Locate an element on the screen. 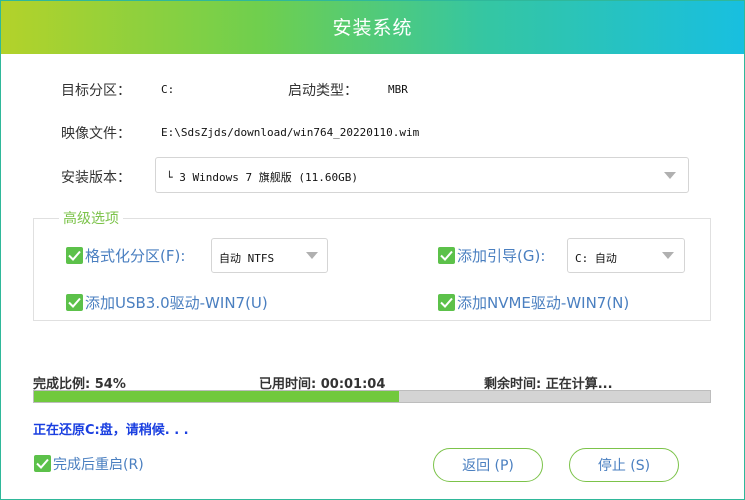  format-fs-select: 自动 NTFS is located at coordinates (269, 255).